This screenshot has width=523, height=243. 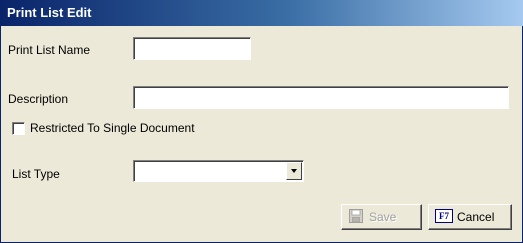 I want to click on list-type-select, so click(x=218, y=171).